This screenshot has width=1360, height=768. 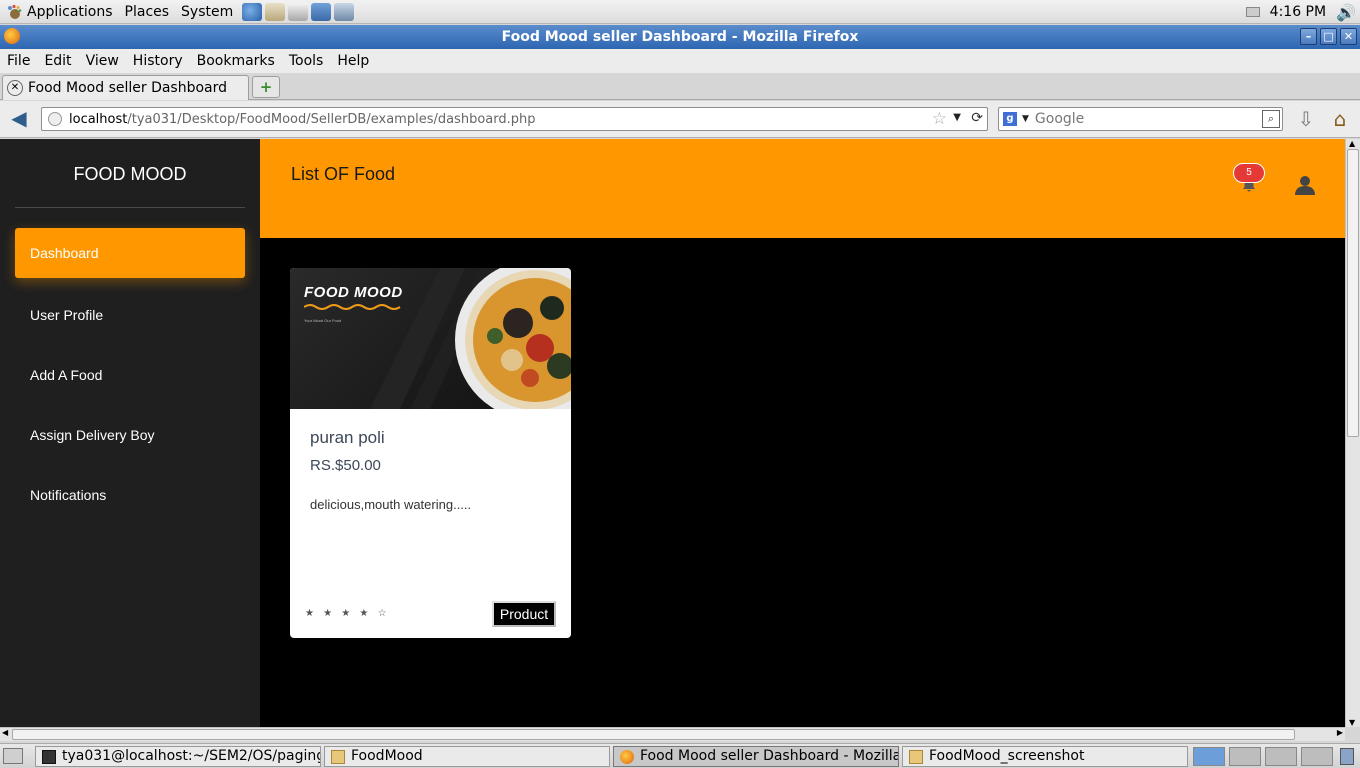 What do you see at coordinates (352, 307) in the screenshot?
I see `image-wave-decoration` at bounding box center [352, 307].